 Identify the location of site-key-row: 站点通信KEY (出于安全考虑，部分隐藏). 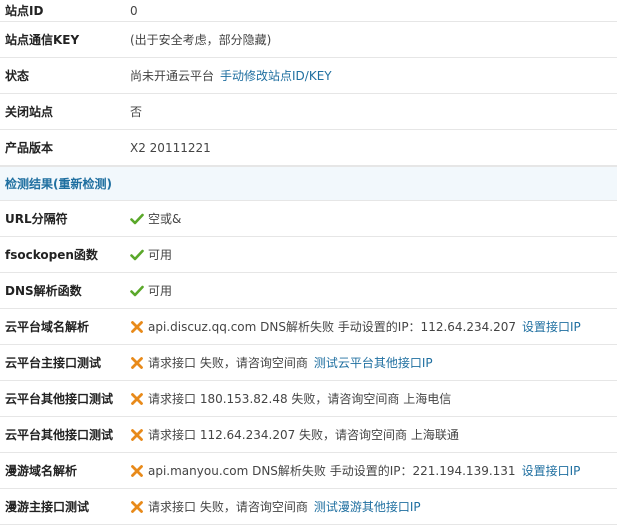
(308, 40).